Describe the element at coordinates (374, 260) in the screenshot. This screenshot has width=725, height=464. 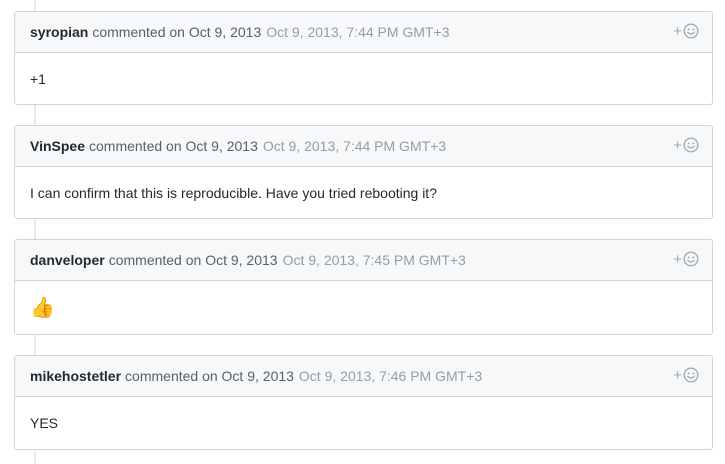
I see `comment-timestamp: Oct 9, 2013, 7:45 PM GMT+3` at that location.